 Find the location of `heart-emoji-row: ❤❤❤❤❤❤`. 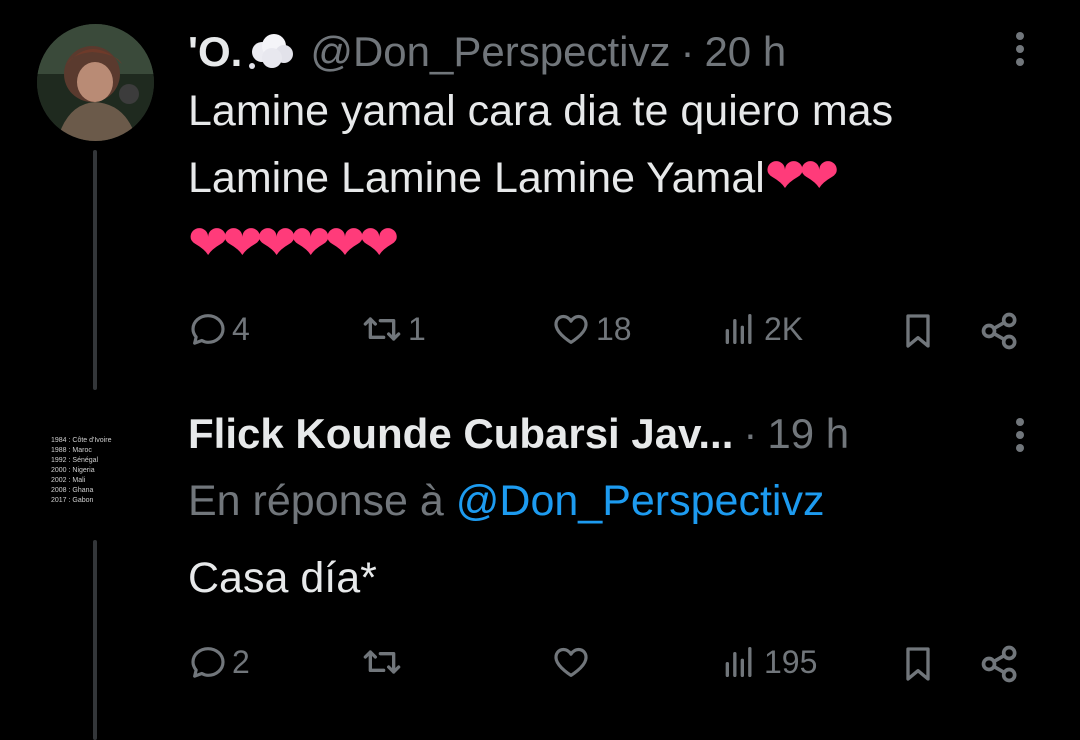

heart-emoji-row: ❤❤❤❤❤❤ is located at coordinates (293, 243).